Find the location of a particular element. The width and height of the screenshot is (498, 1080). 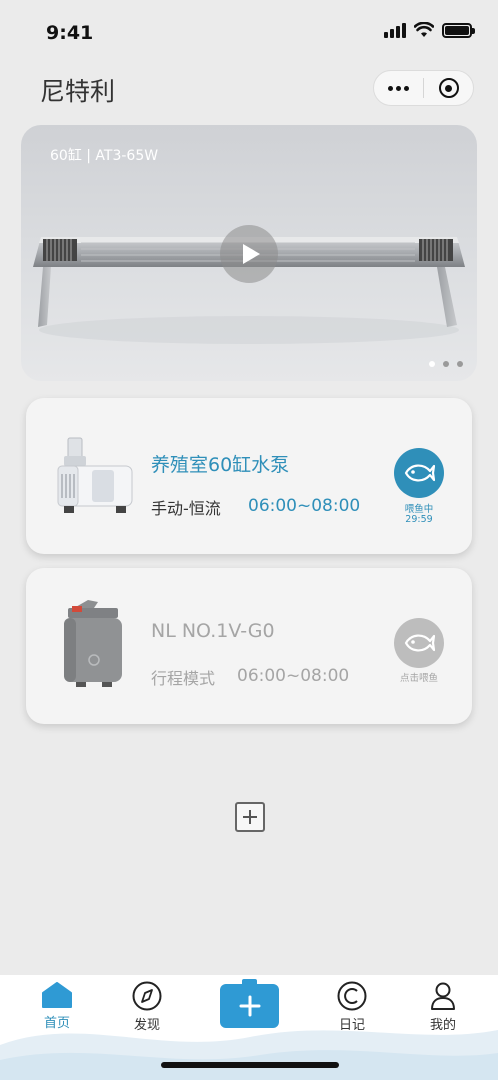

device-mode: 行程模式 is located at coordinates (183, 678).